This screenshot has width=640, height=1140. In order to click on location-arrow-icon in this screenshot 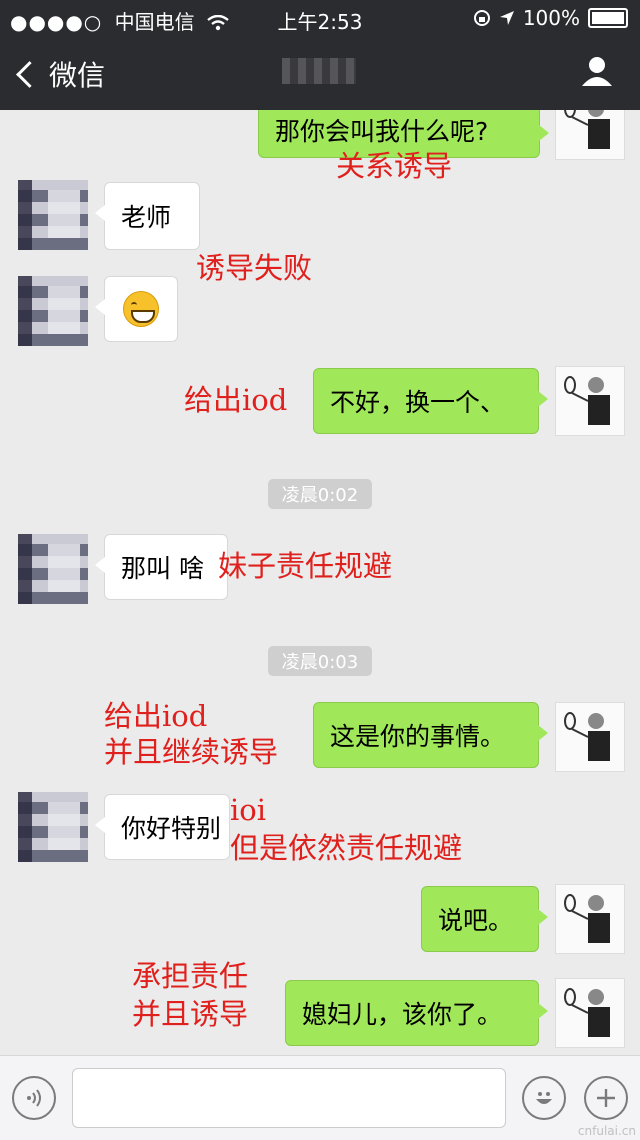, I will do `click(506, 18)`.